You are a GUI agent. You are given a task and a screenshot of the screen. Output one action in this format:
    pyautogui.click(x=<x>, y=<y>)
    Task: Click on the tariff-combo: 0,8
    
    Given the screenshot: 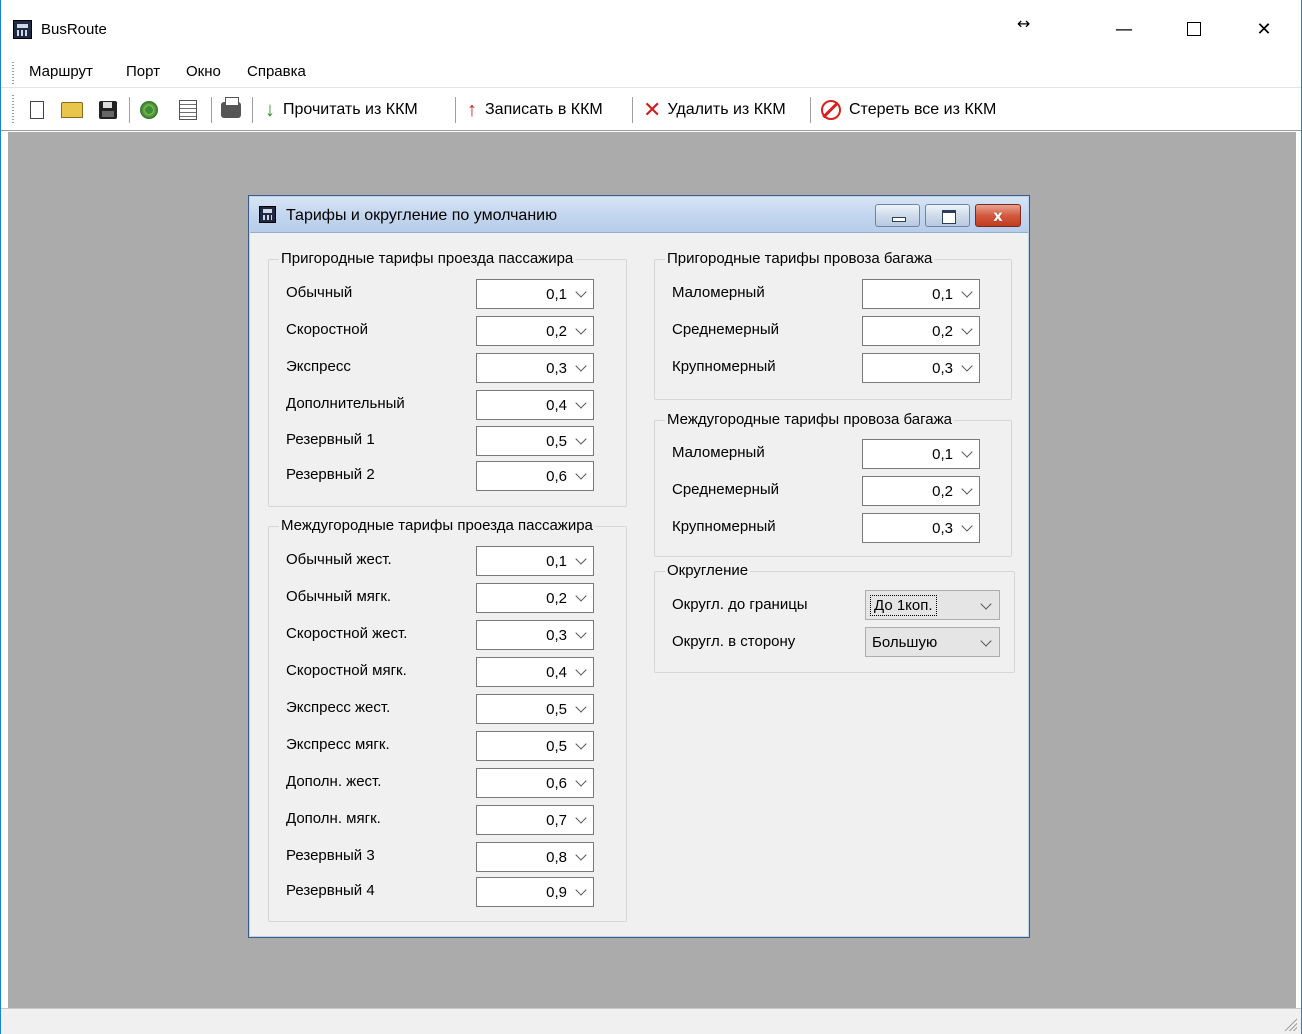 What is the action you would take?
    pyautogui.click(x=535, y=857)
    